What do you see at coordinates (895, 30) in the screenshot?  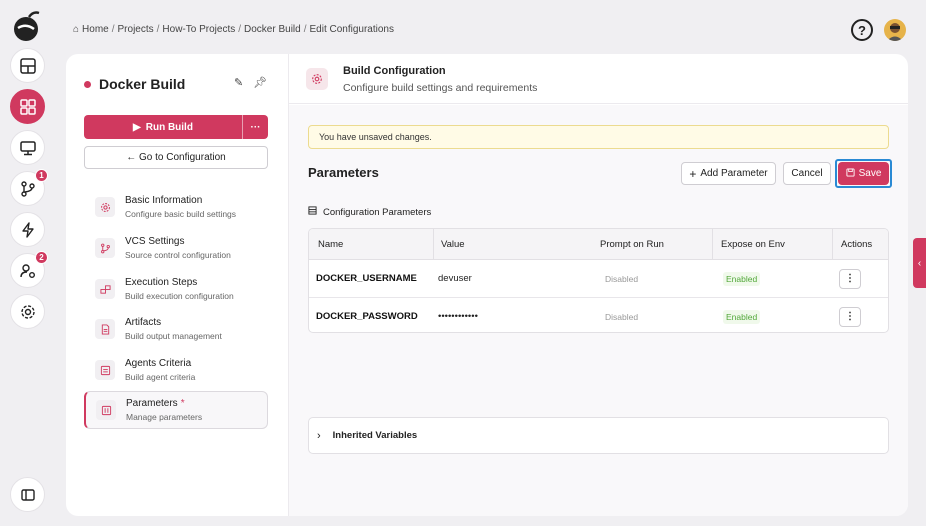 I see `avatar` at bounding box center [895, 30].